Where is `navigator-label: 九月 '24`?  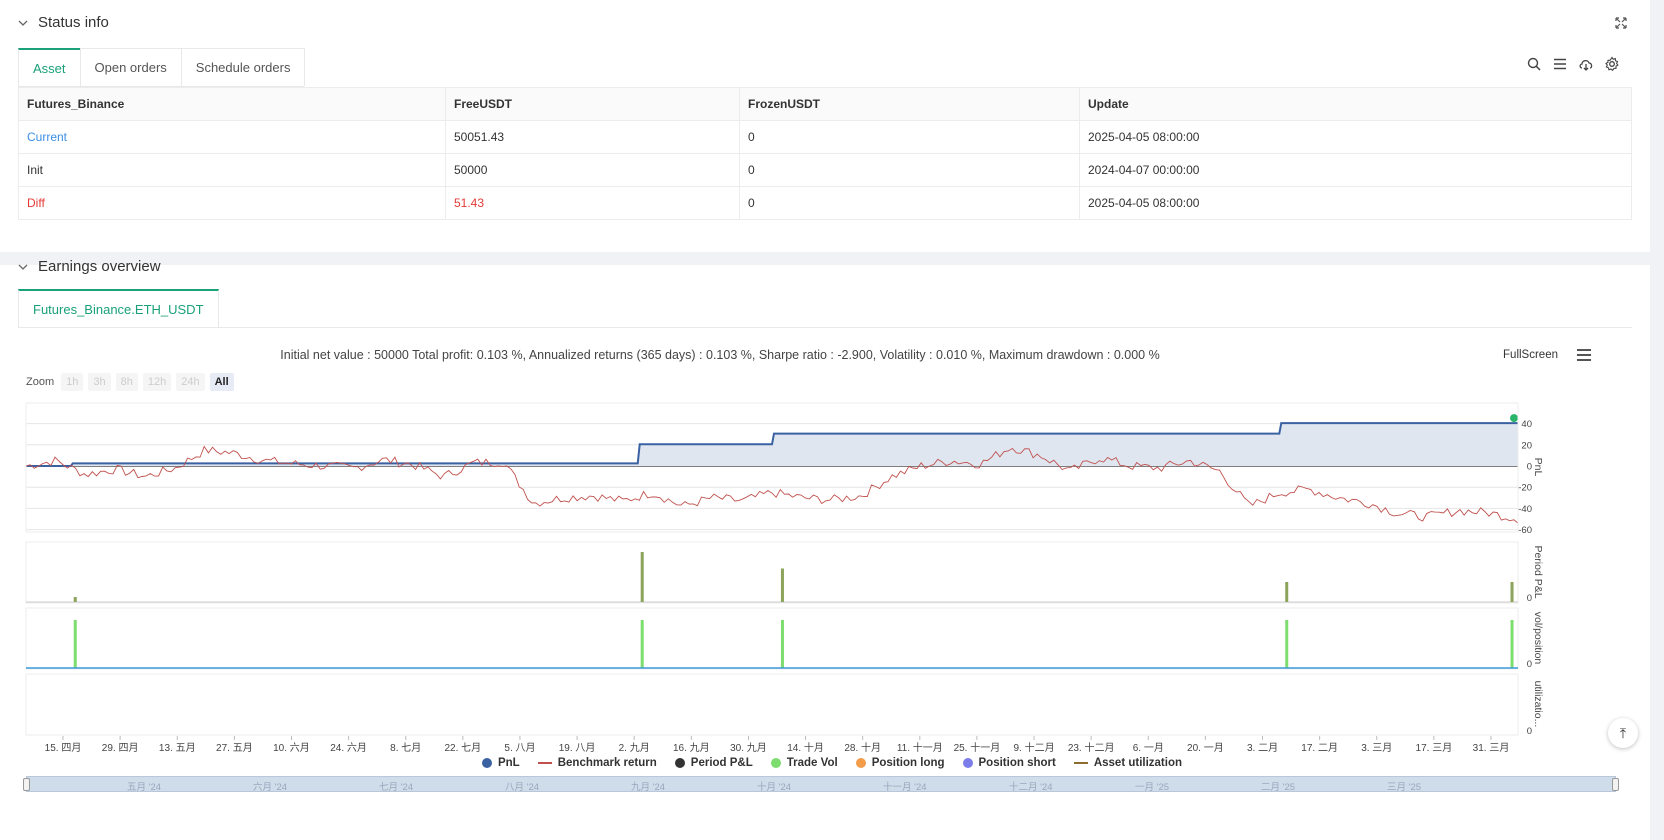
navigator-label: 九月 '24 is located at coordinates (648, 787).